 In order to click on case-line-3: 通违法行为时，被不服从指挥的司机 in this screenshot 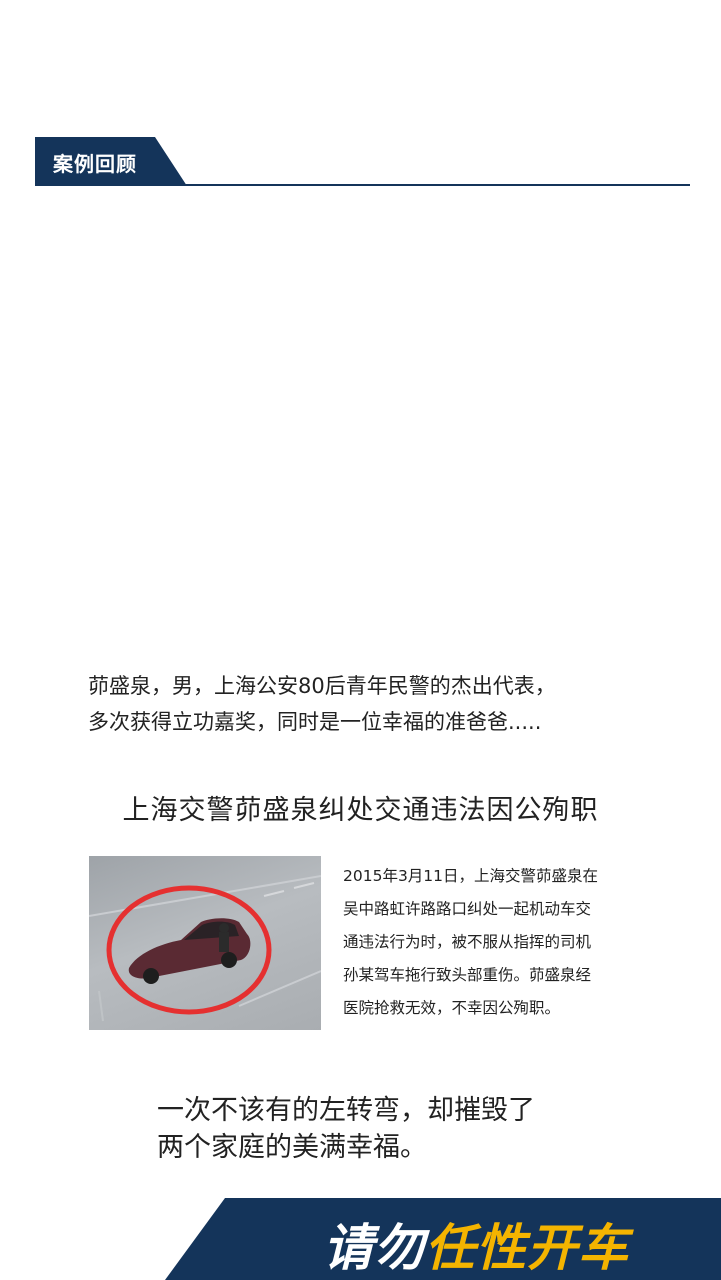, I will do `click(467, 942)`.